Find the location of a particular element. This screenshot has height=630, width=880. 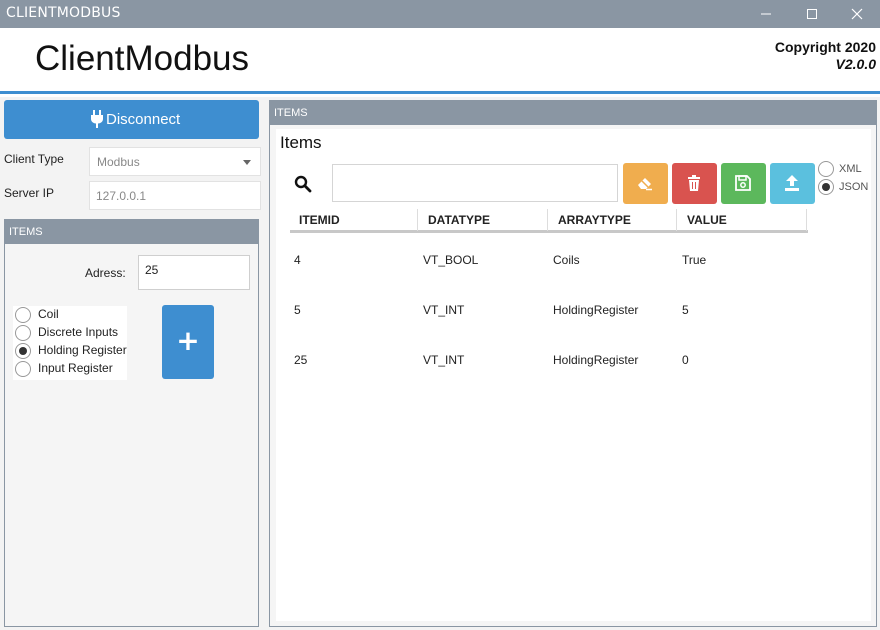

items-config-header: ITEMS is located at coordinates (131, 232).